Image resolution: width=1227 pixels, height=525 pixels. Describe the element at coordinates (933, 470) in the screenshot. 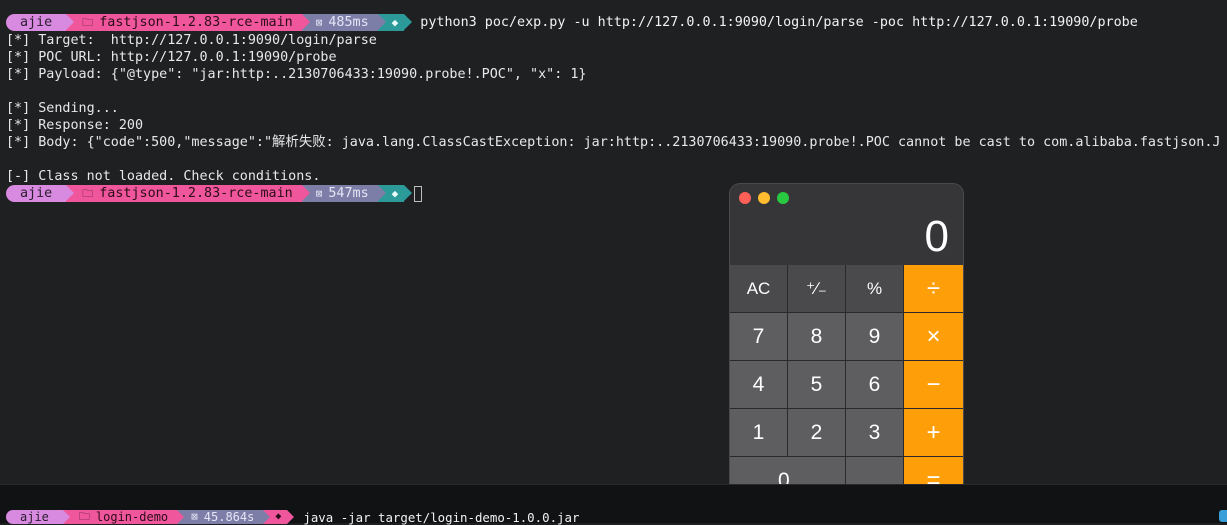

I see `equals-button: =` at that location.